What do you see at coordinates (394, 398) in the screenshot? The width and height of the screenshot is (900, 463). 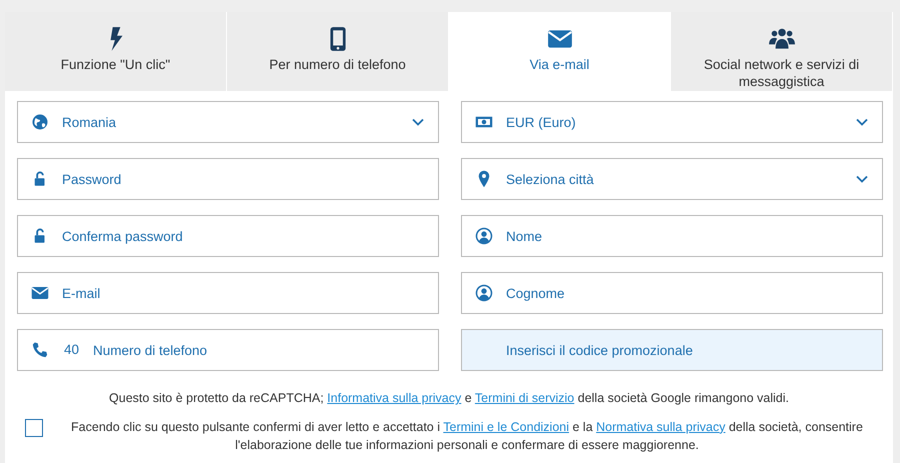 I see `policy-link: Informativa sulla privacy` at bounding box center [394, 398].